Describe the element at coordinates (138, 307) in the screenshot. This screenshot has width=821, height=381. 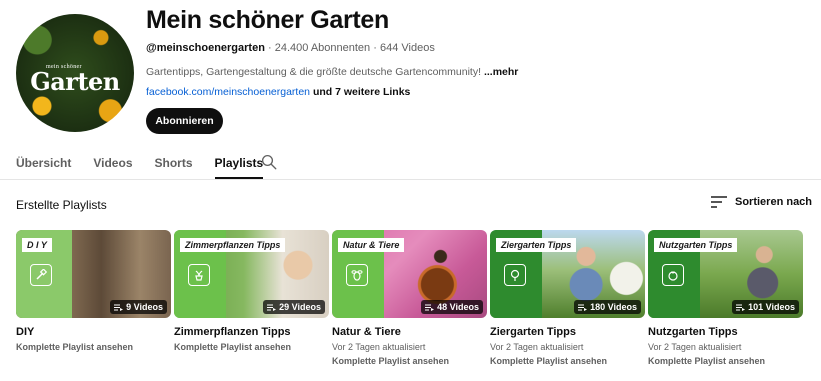
I see `video-count-badge: 9 Videos` at that location.